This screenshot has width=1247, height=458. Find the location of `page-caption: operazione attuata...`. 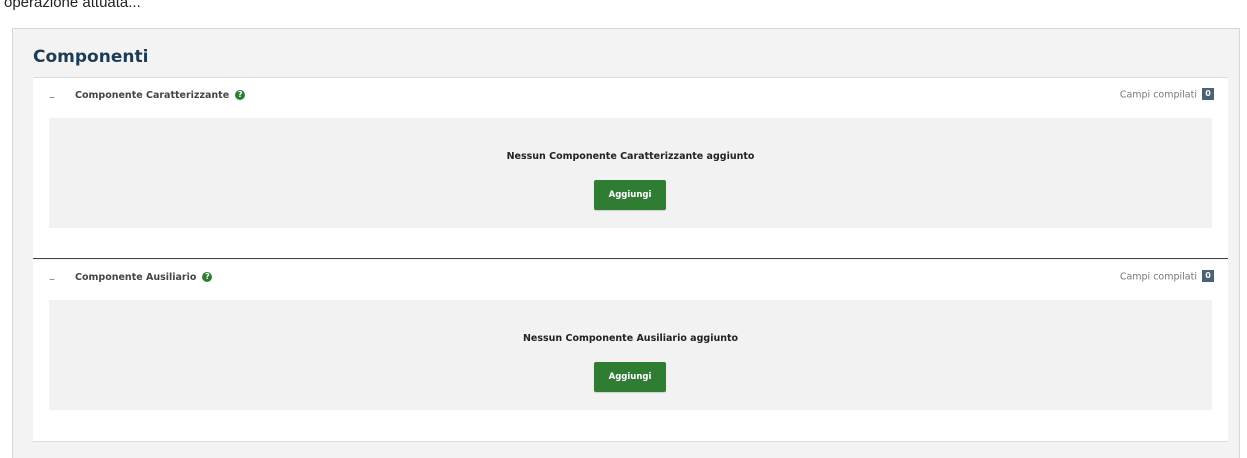

page-caption: operazione attuata... is located at coordinates (72, 5).